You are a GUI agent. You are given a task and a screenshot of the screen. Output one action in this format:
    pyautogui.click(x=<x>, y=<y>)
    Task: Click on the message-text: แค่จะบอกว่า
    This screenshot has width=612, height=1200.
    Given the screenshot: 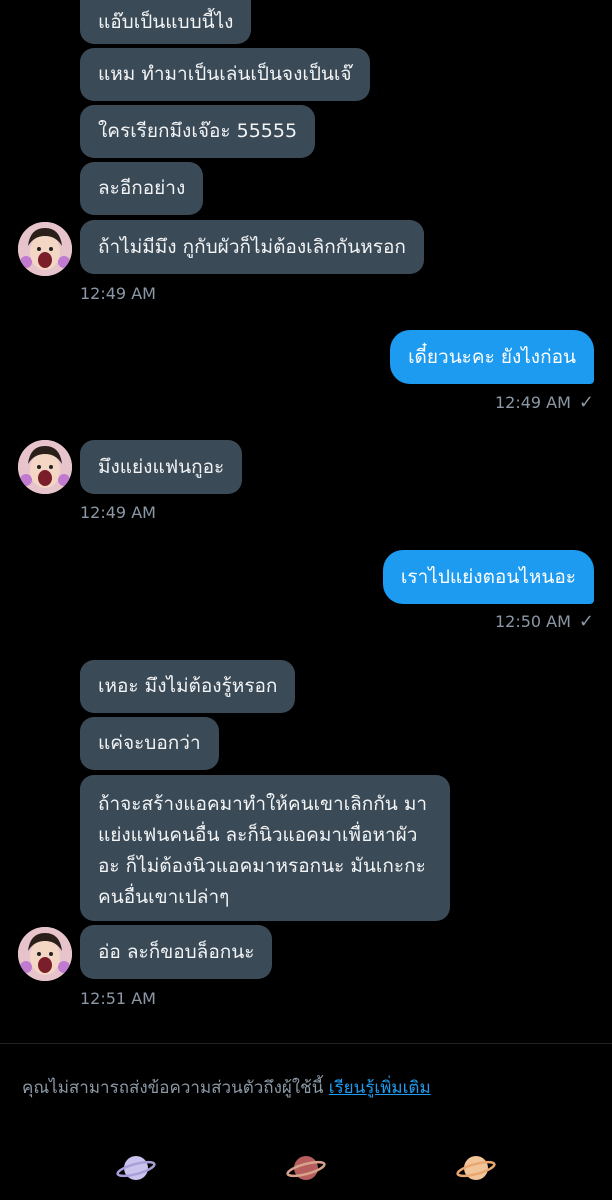 What is the action you would take?
    pyautogui.click(x=149, y=743)
    